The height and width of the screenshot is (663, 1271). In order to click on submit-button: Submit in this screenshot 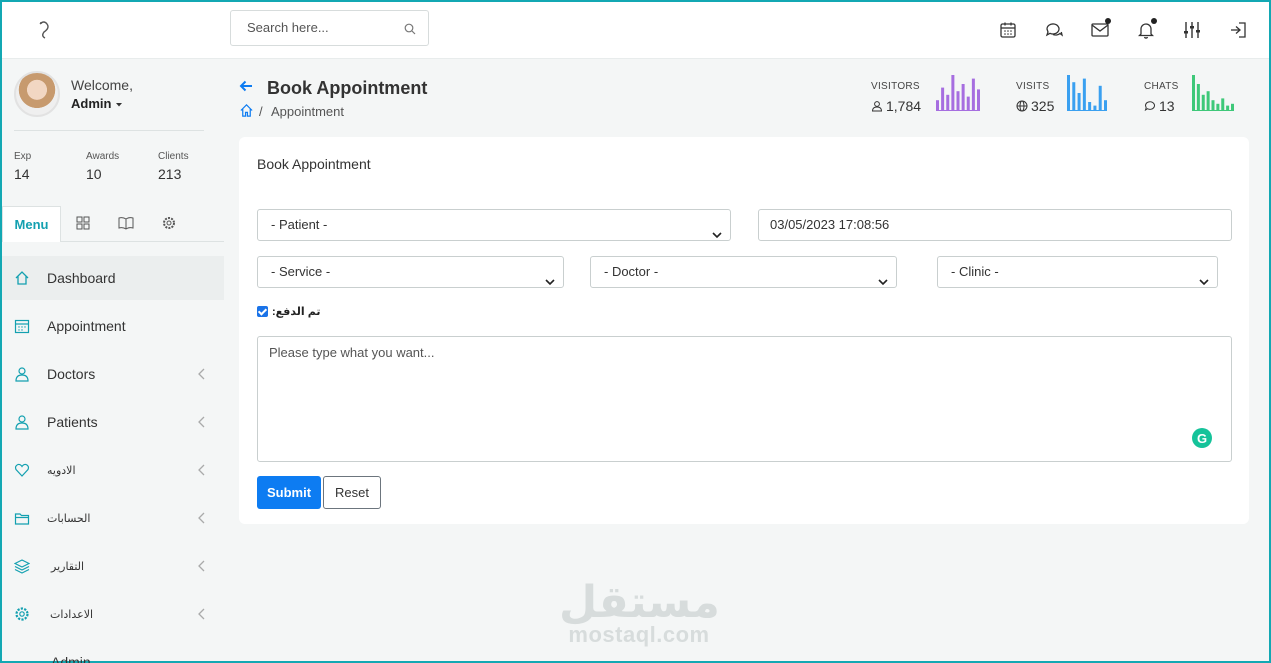, I will do `click(289, 492)`.